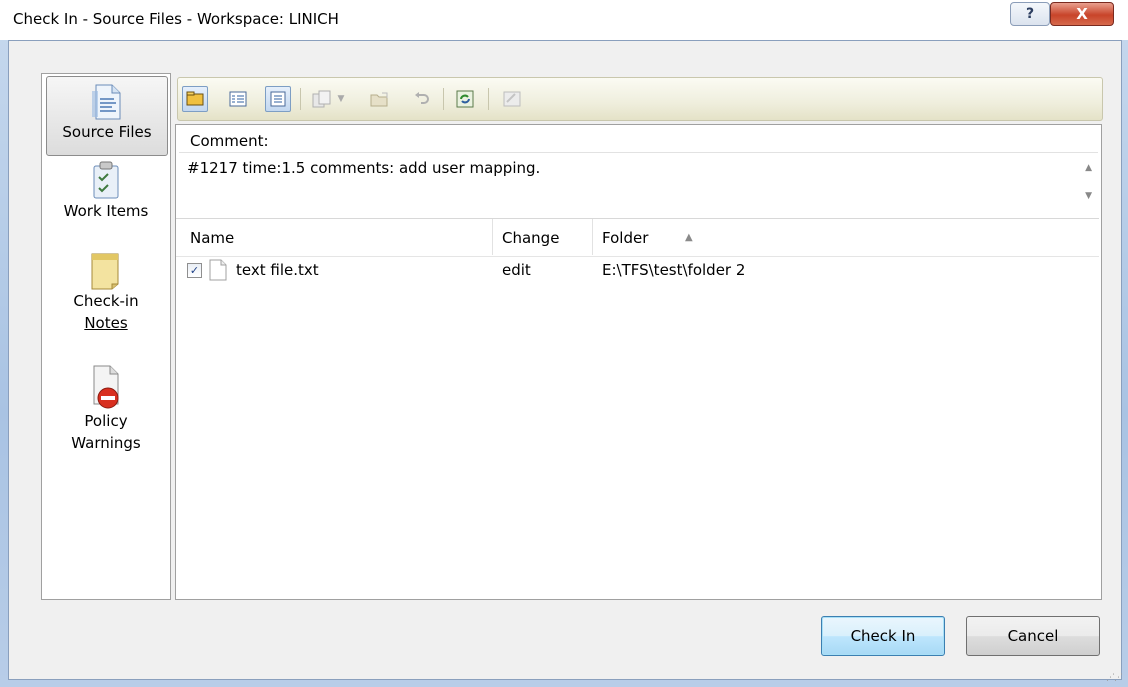 The width and height of the screenshot is (1128, 687). Describe the element at coordinates (689, 237) in the screenshot. I see `sort-ascending-icon: ▲` at that location.